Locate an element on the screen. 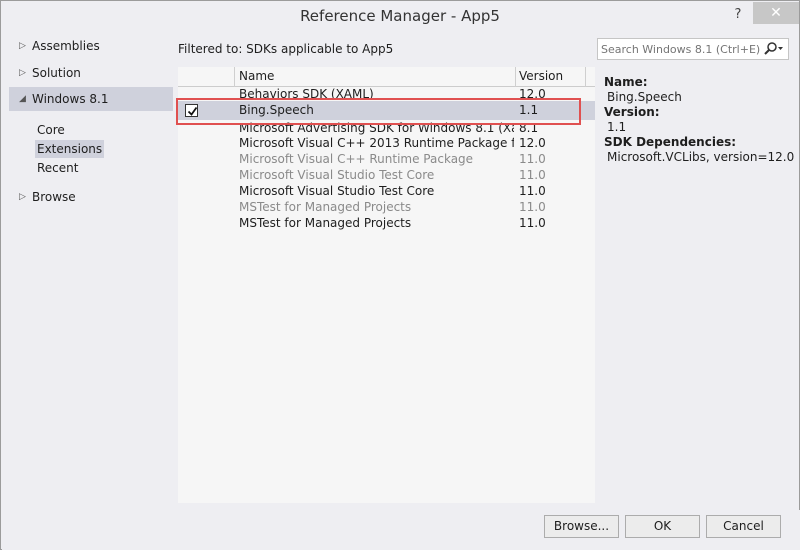 The height and width of the screenshot is (550, 800). sidebar-item-browse: ▷ Browse is located at coordinates (91, 197).